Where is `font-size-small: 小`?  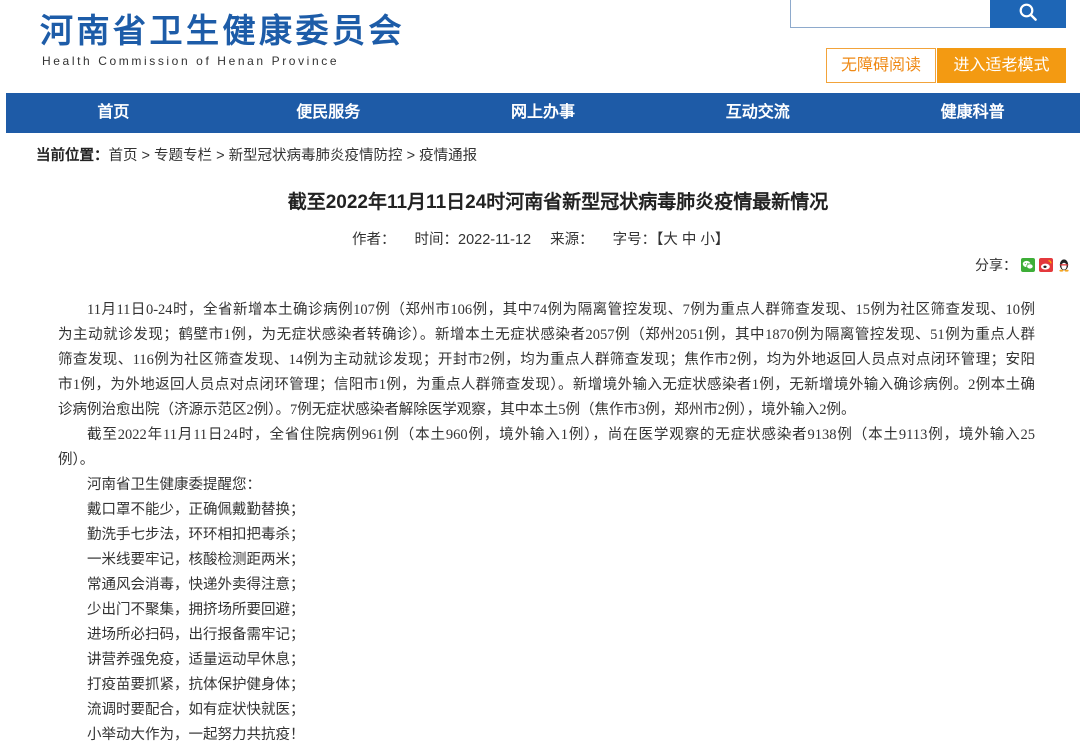
font-size-small: 小 is located at coordinates (707, 240).